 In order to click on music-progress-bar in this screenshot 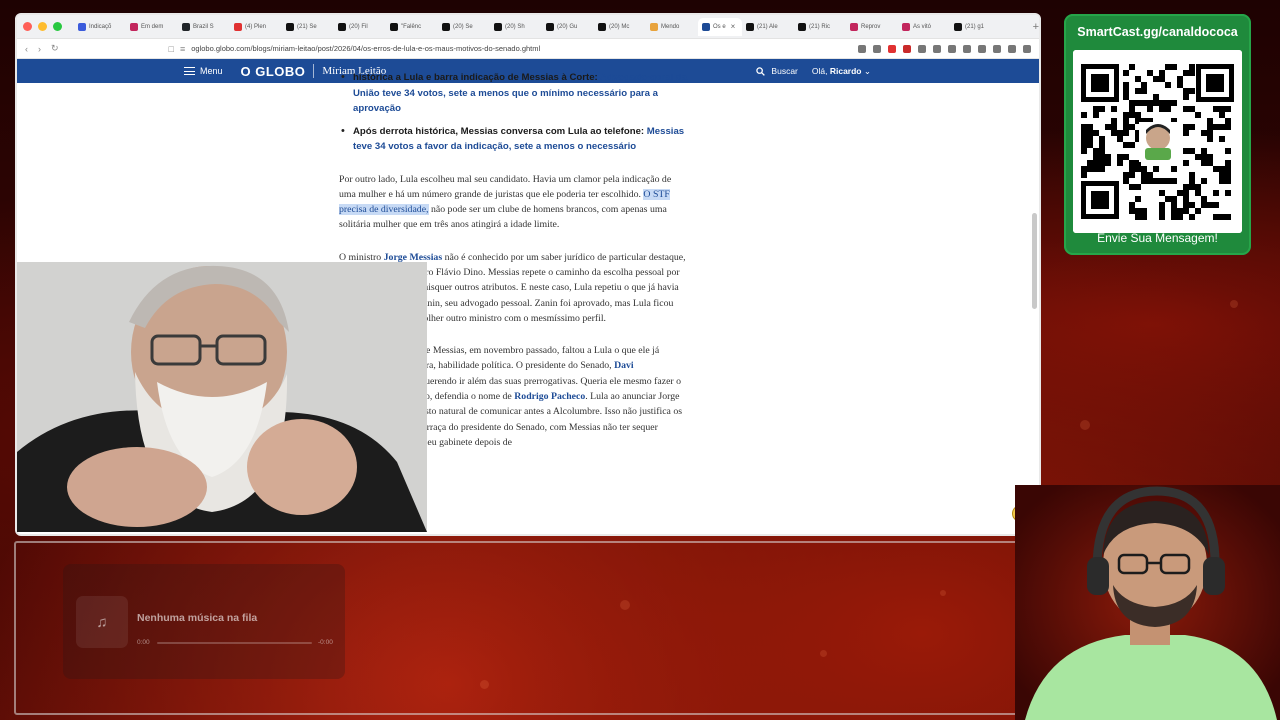, I will do `click(234, 643)`.